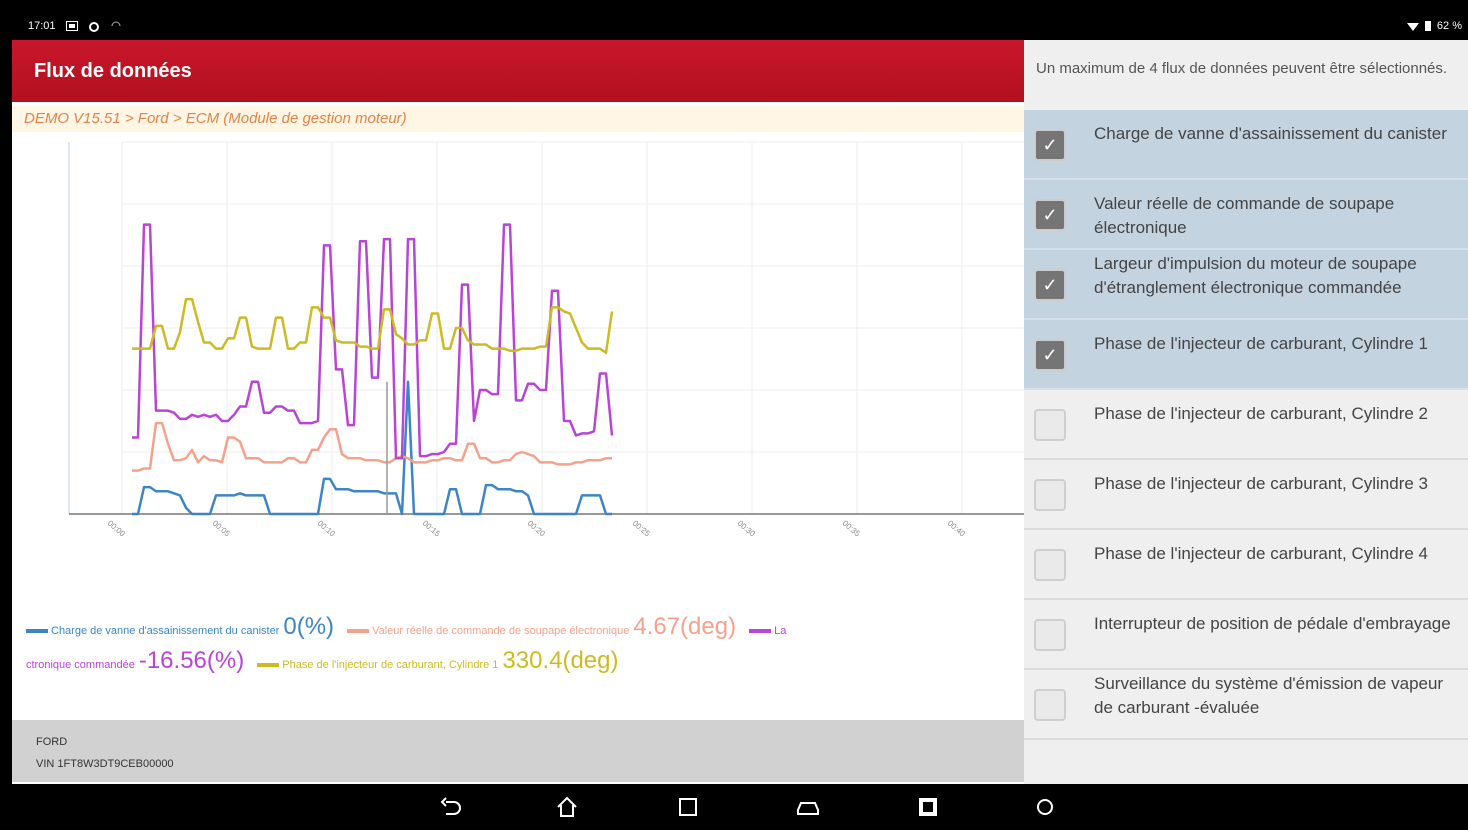  I want to click on legend-item-pulse-width-cont: ctronique commandée -16.56(%), so click(140, 660).